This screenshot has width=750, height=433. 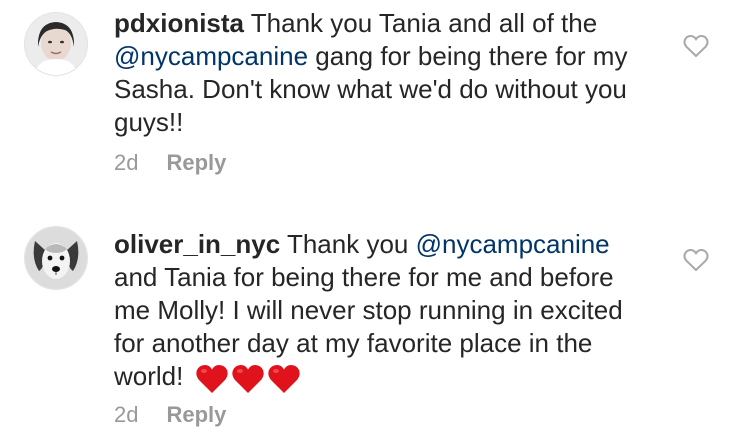 What do you see at coordinates (179, 23) in the screenshot?
I see `comment-username: pdxionista` at bounding box center [179, 23].